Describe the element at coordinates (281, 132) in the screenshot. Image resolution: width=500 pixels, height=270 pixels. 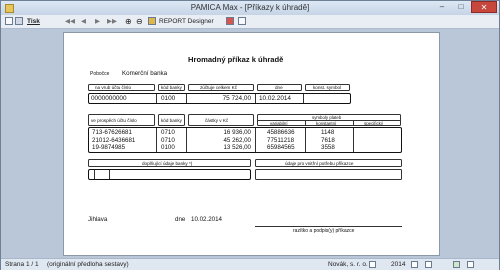
I see `item-variable-symbol: 45886636` at that location.